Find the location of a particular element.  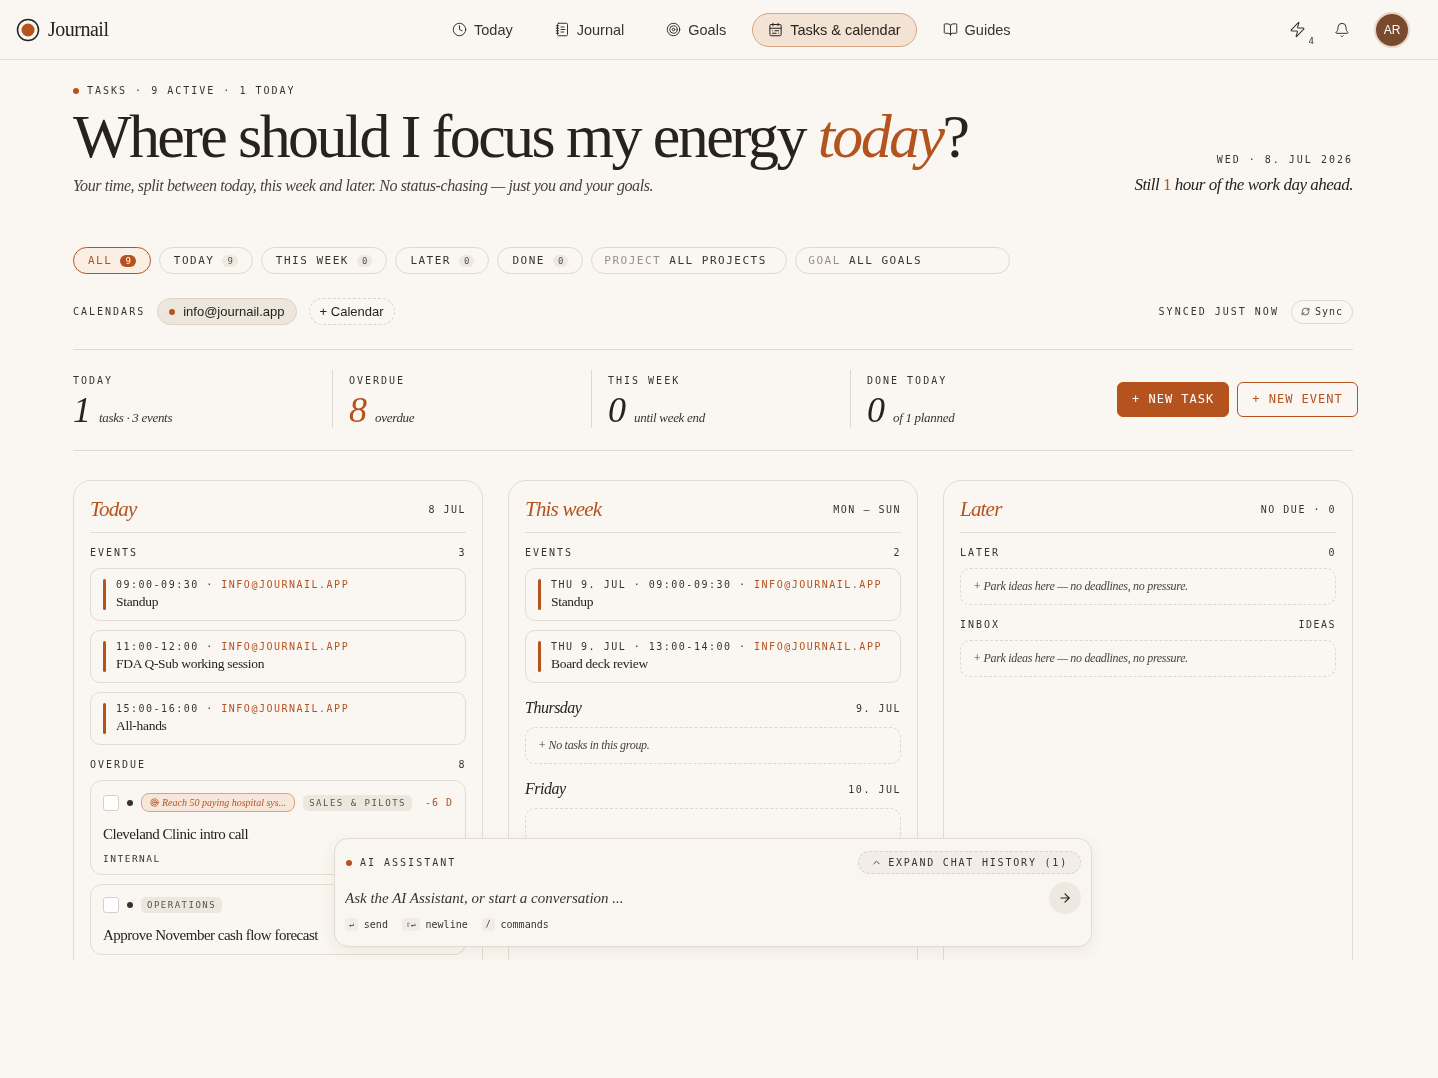

clock-icon is located at coordinates (459, 29).